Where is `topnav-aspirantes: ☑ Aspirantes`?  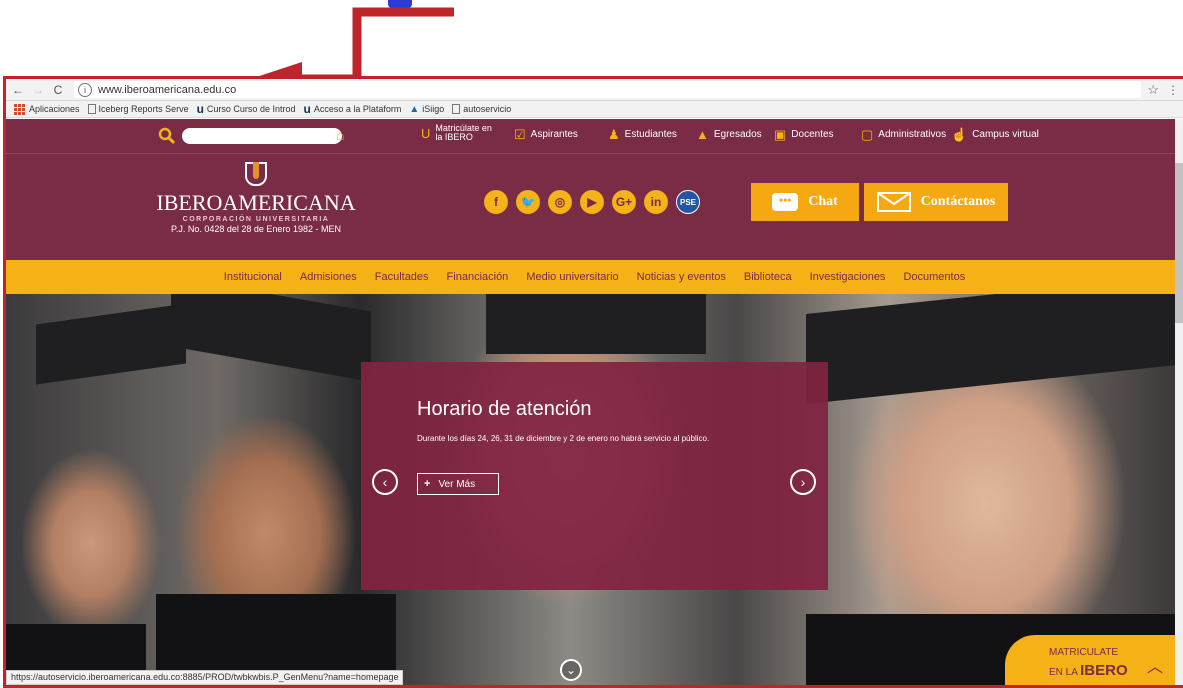 topnav-aspirantes: ☑ Aspirantes is located at coordinates (546, 134).